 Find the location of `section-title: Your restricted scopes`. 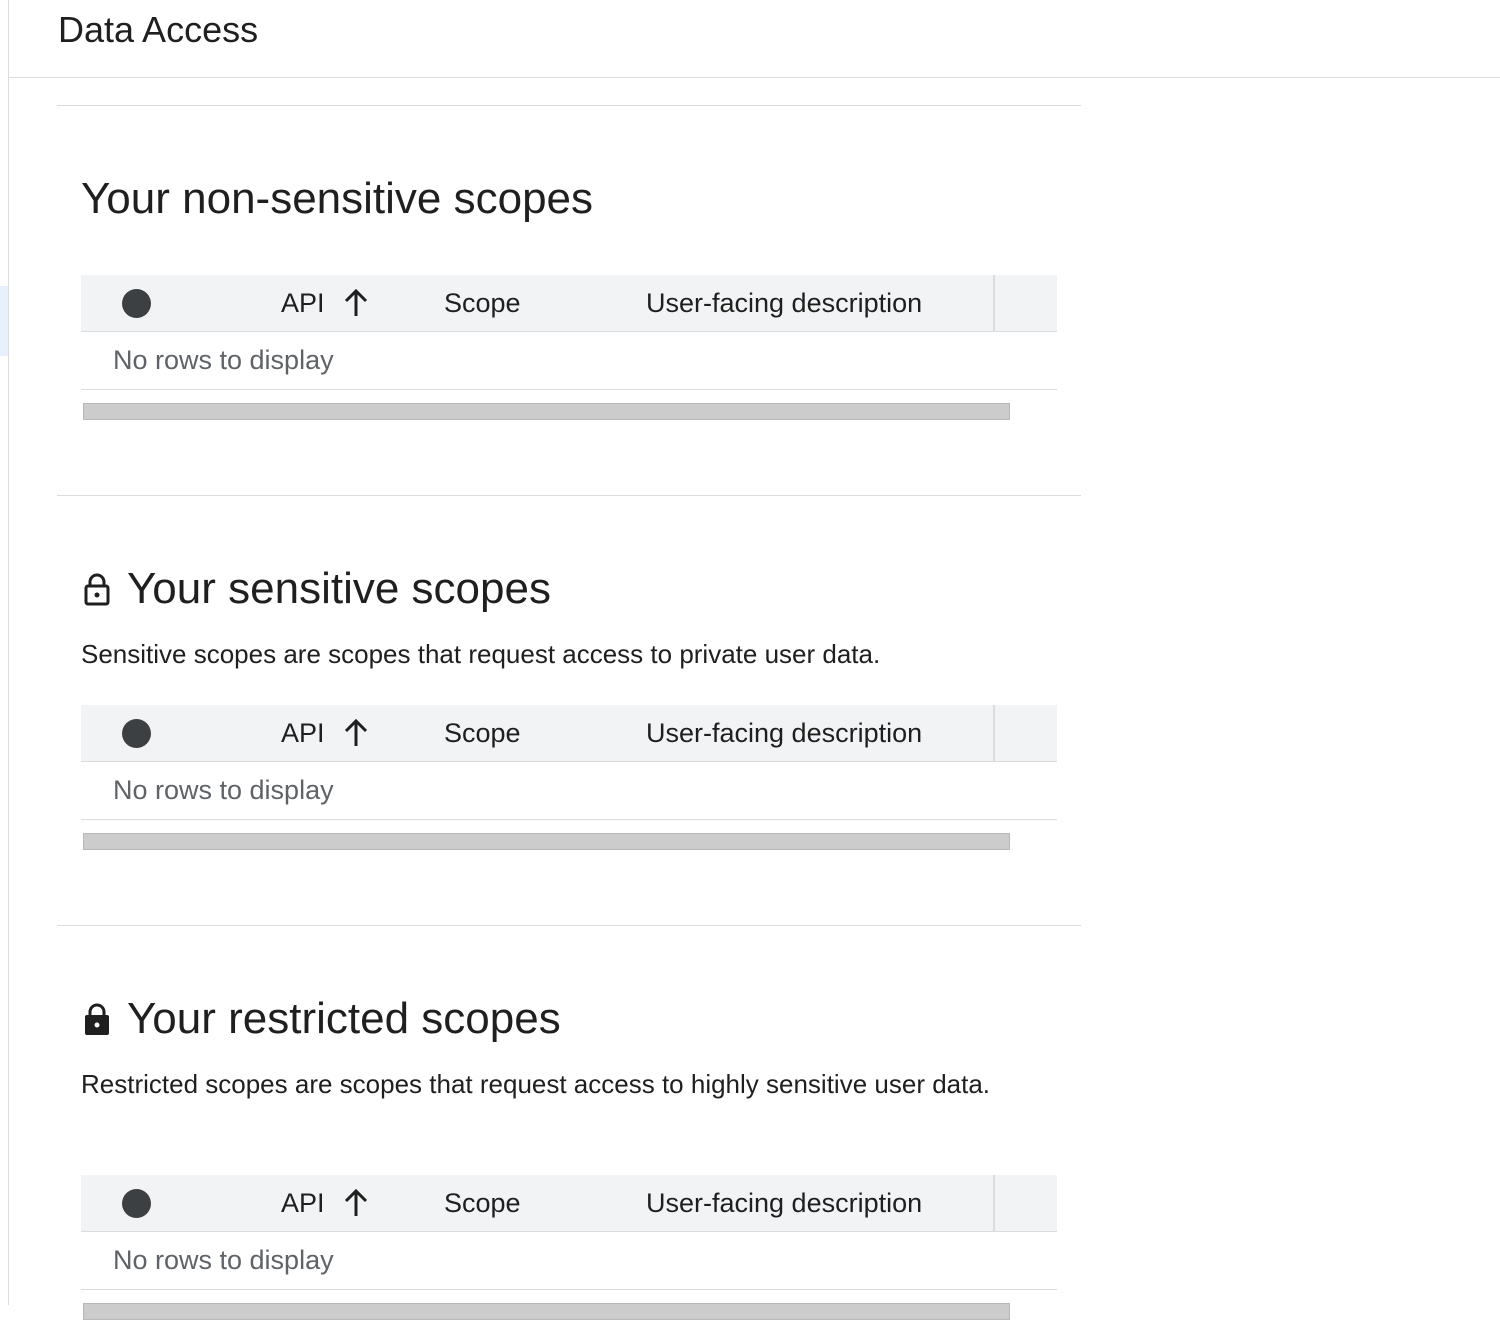

section-title: Your restricted scopes is located at coordinates (344, 1018).